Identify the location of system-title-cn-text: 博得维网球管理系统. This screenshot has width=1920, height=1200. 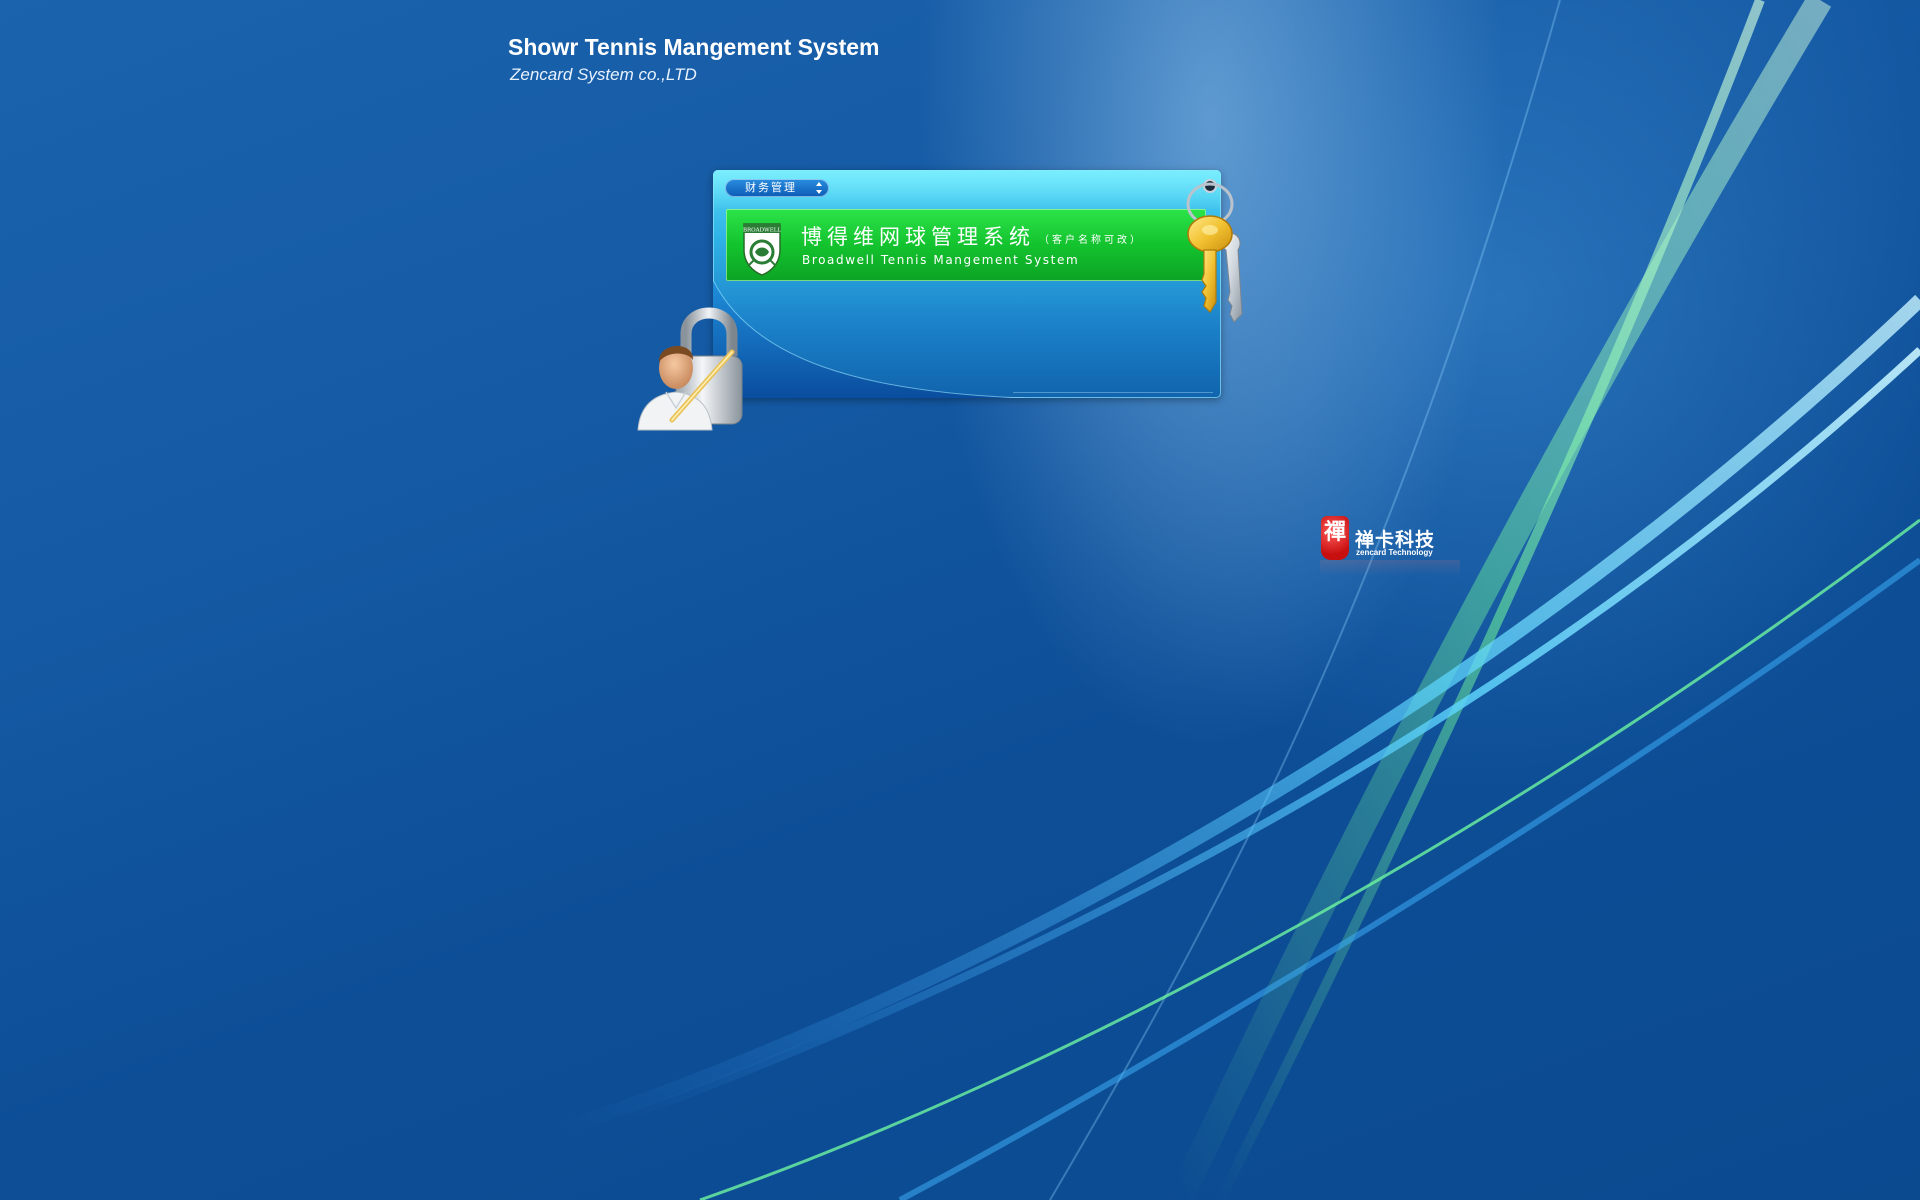
(918, 237).